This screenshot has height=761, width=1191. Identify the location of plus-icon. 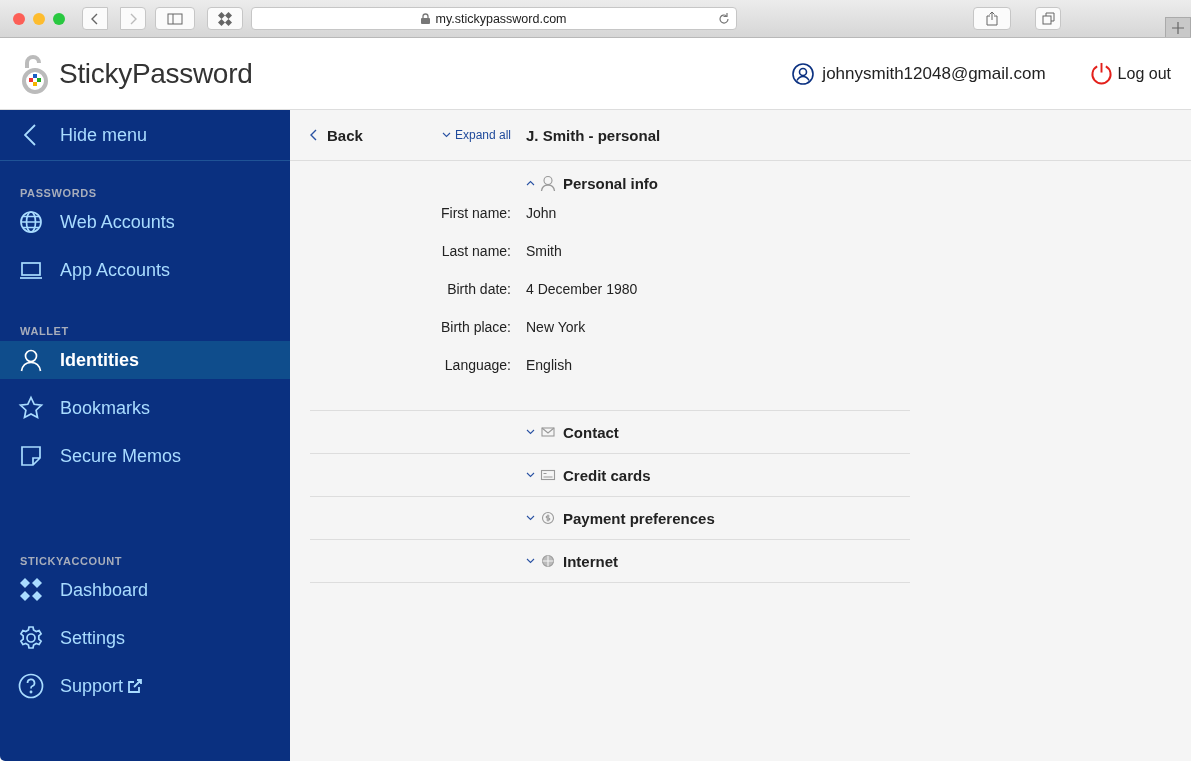
(1178, 27).